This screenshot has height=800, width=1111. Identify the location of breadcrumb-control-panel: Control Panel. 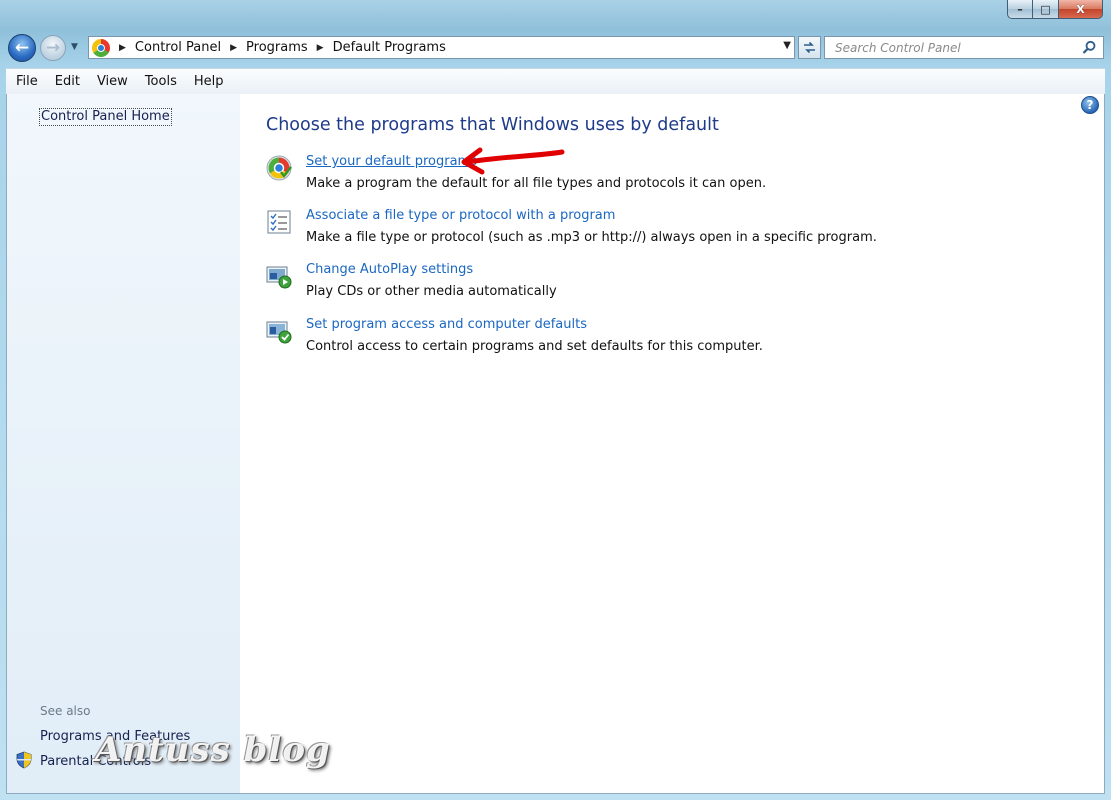
(178, 47).